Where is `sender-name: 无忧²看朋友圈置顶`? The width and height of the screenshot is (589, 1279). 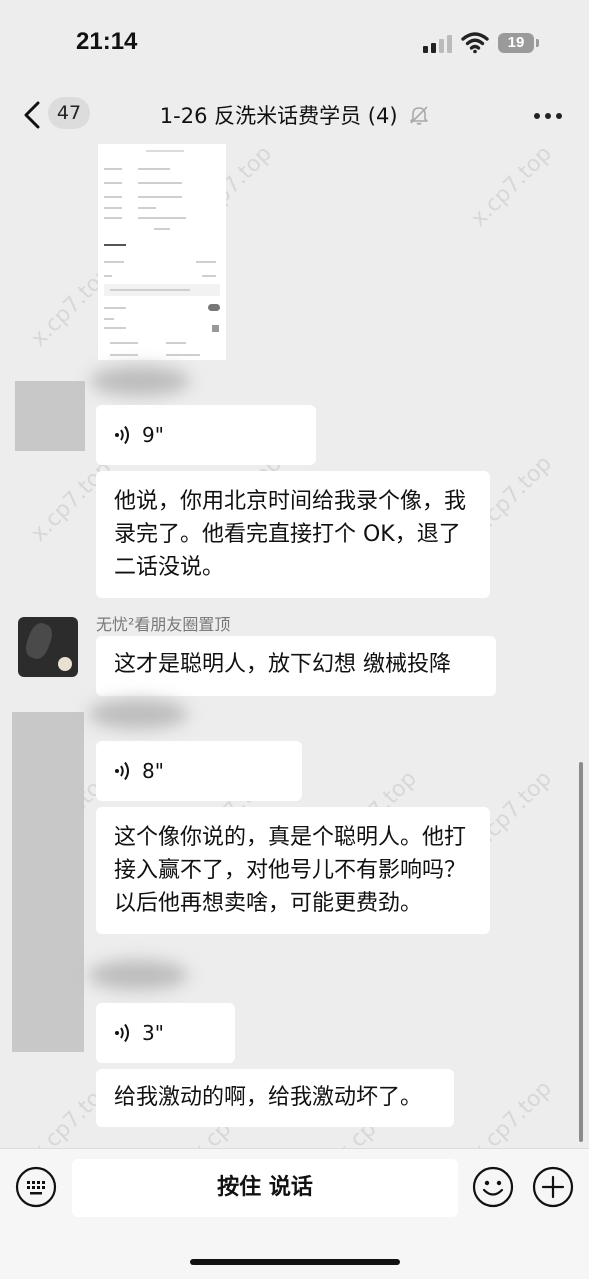
sender-name: 无忧²看朋友圈置顶 is located at coordinates (163, 624).